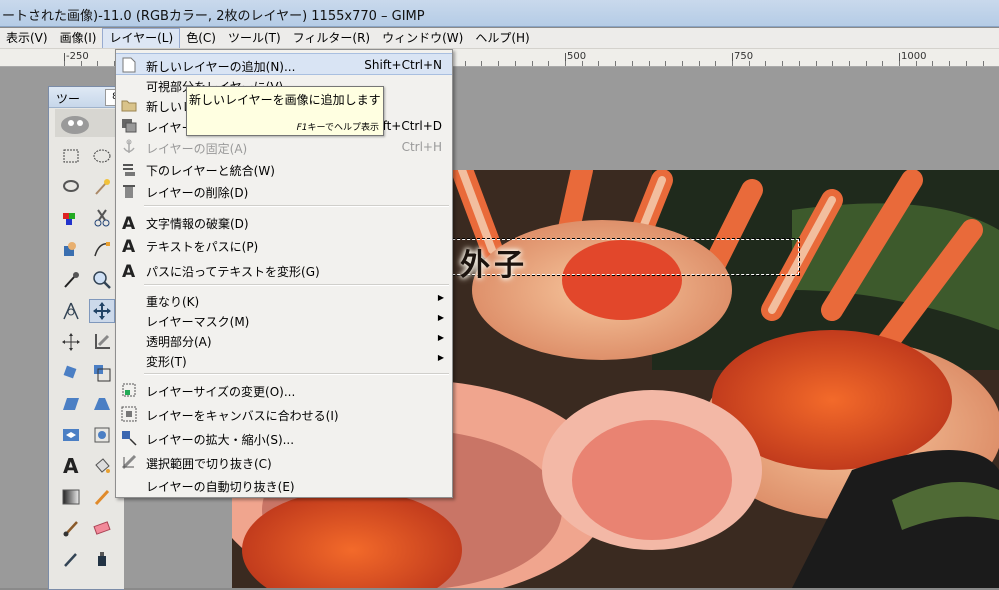 The image size is (999, 590). Describe the element at coordinates (173, 302) in the screenshot. I see `menu-item-label: 重なり(K)` at that location.